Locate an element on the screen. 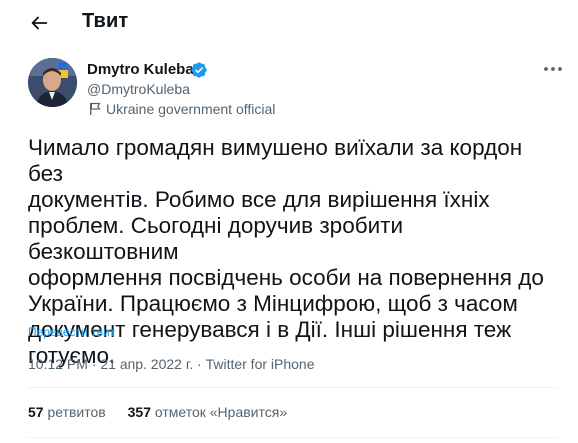 The height and width of the screenshot is (443, 578). avatar is located at coordinates (52, 82).